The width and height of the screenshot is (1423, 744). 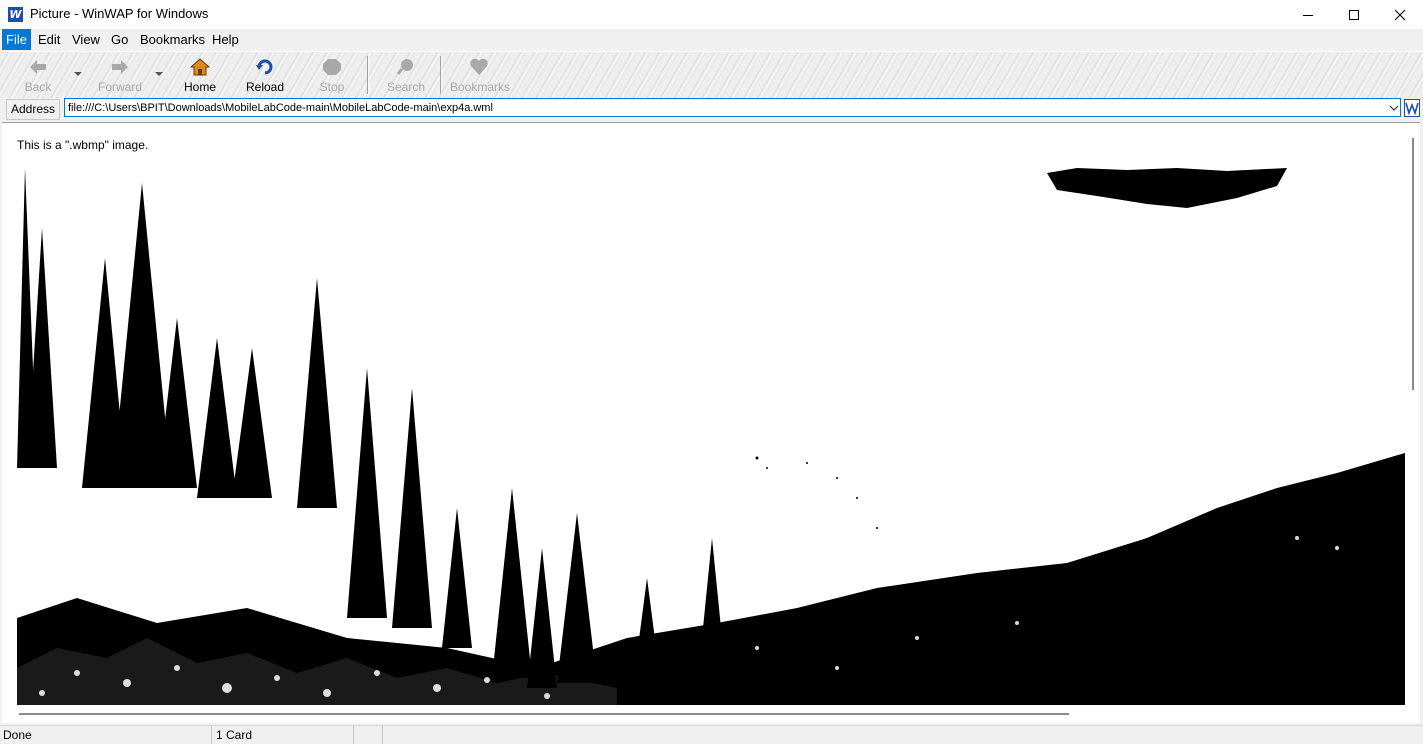 What do you see at coordinates (369, 735) in the screenshot?
I see `status-panel` at bounding box center [369, 735].